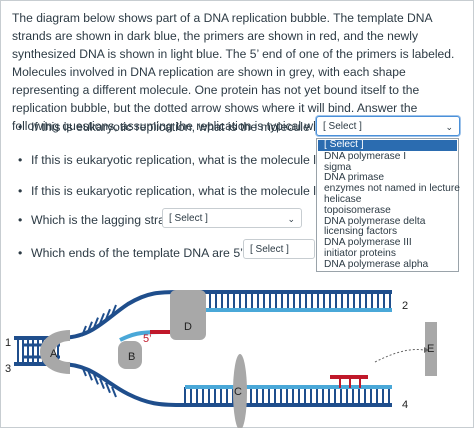  What do you see at coordinates (147, 339) in the screenshot?
I see `label-five-prime: 5’` at bounding box center [147, 339].